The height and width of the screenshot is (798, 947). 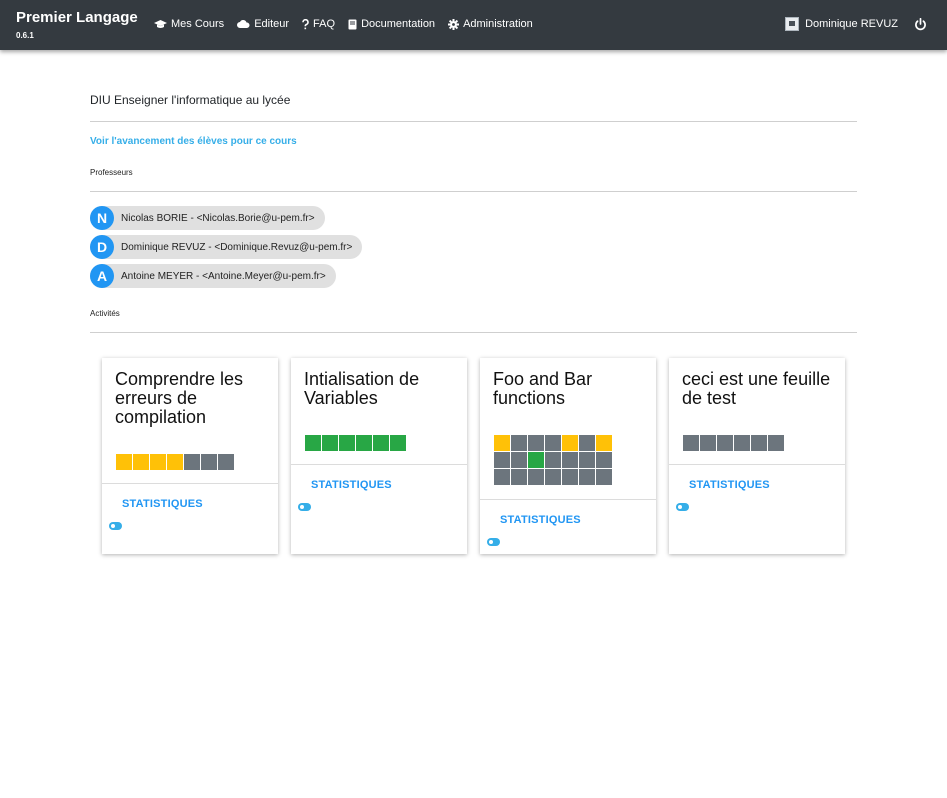 What do you see at coordinates (362, 388) in the screenshot?
I see `activity-title: Intialisation de Variables` at bounding box center [362, 388].